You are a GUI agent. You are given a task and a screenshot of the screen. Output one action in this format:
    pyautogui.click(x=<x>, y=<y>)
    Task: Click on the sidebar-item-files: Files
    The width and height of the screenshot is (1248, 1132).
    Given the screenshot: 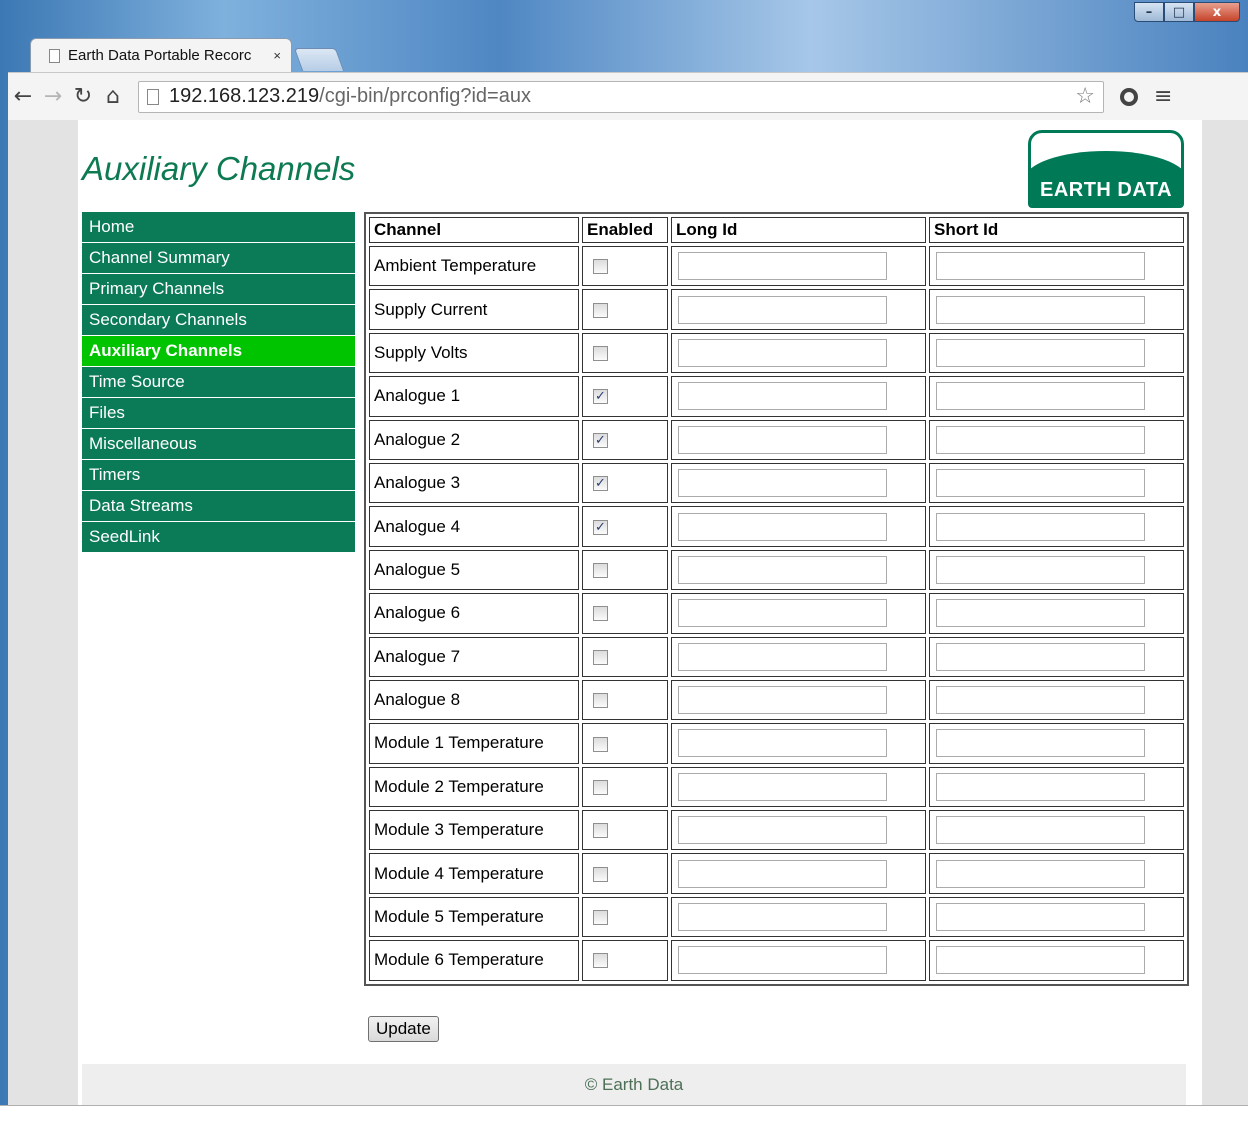 What is the action you would take?
    pyautogui.click(x=218, y=413)
    